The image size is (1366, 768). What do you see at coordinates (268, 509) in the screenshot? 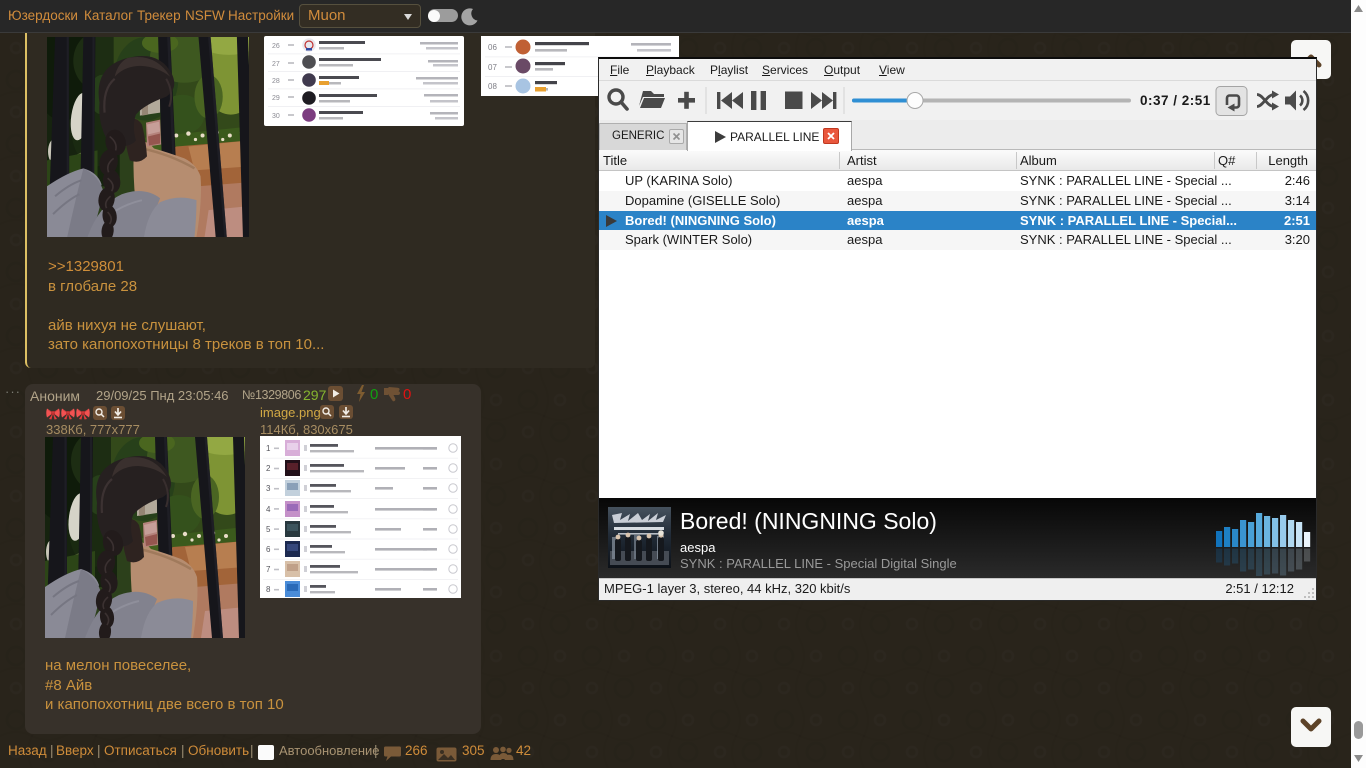
I see `svg-text: 4` at bounding box center [268, 509].